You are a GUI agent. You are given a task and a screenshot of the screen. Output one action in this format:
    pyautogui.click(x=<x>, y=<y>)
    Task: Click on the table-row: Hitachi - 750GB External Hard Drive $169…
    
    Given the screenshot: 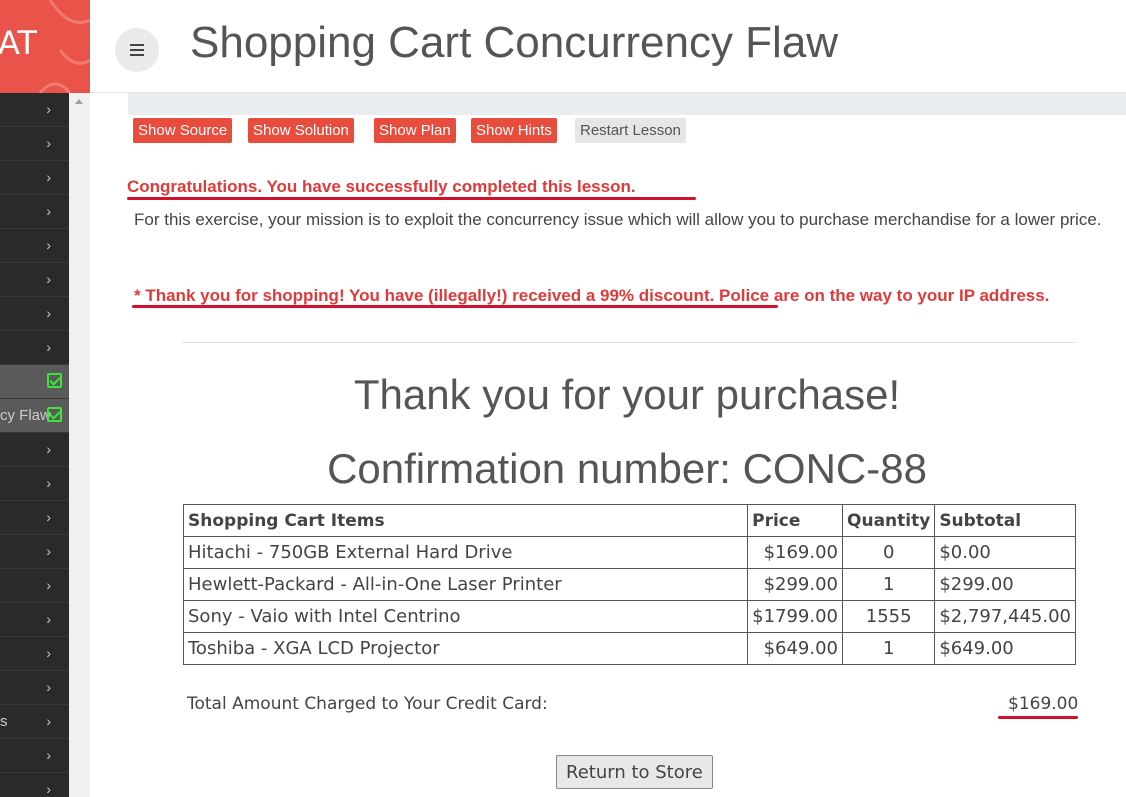 What is the action you would take?
    pyautogui.click(x=629, y=552)
    